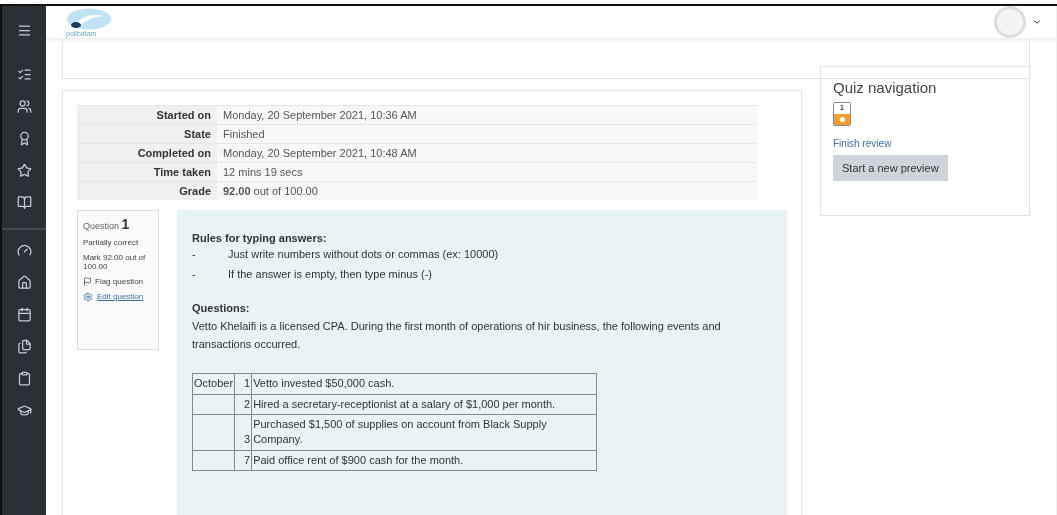 Image resolution: width=1057 pixels, height=515 pixels. Describe the element at coordinates (487, 171) in the screenshot. I see `summary-value: 12 mins 19 secs` at that location.